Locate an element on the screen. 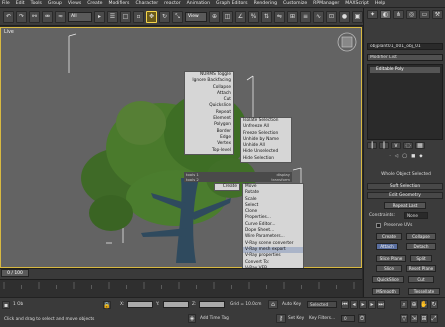  unlink-icon: ⚮ is located at coordinates (47, 16).